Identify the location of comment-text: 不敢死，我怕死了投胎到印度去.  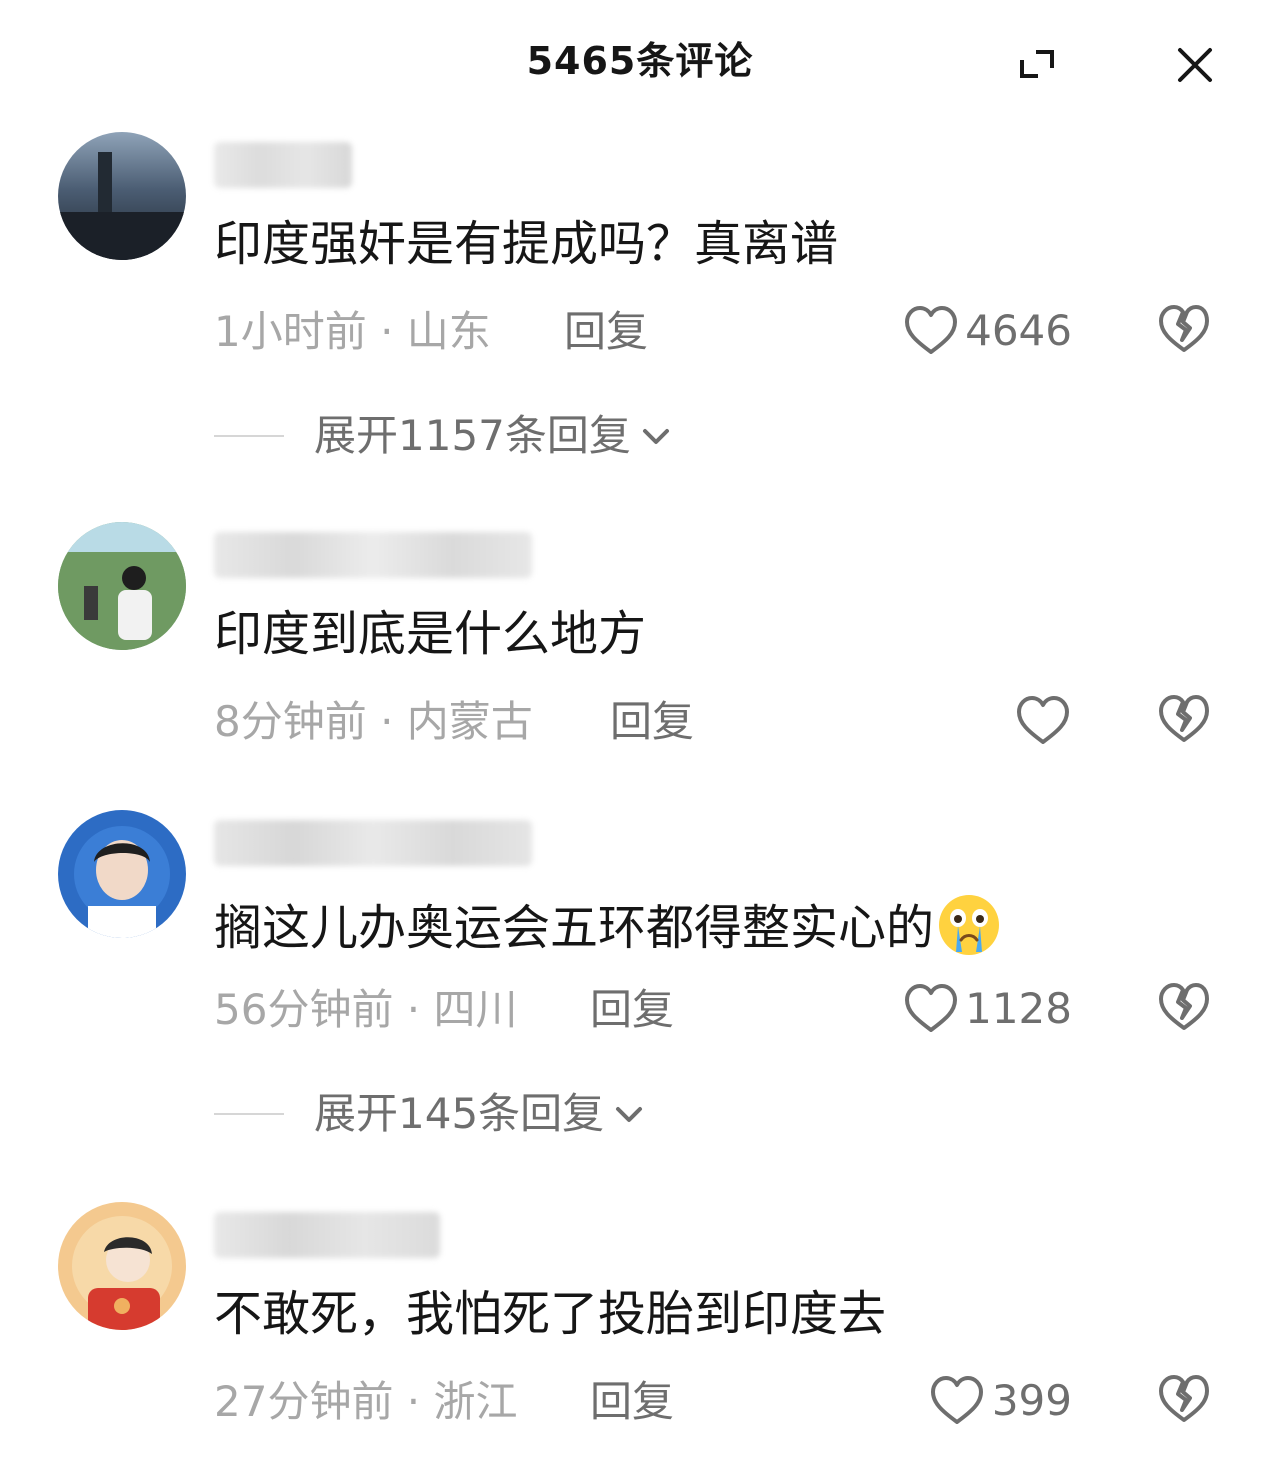
(550, 1314).